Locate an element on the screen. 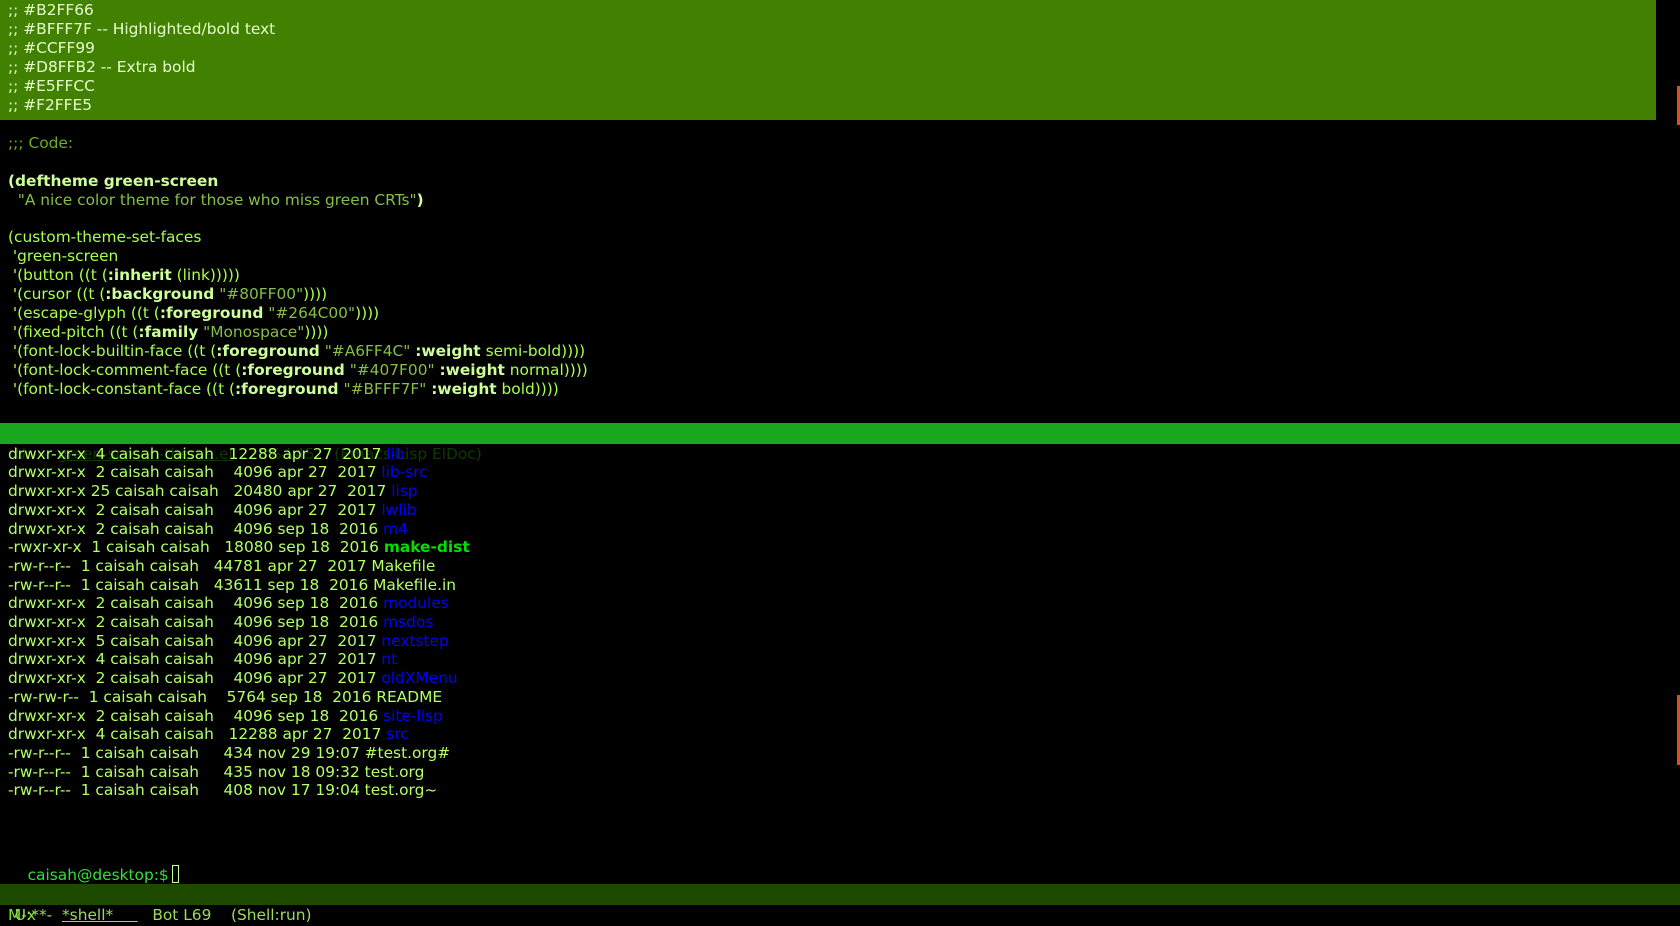 Image resolution: width=1680 pixels, height=926 pixels. file-name: #test.org# is located at coordinates (407, 753).